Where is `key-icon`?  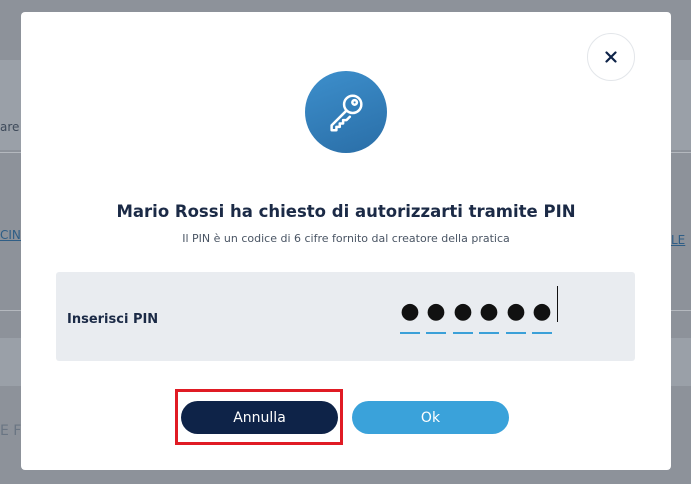 key-icon is located at coordinates (346, 113).